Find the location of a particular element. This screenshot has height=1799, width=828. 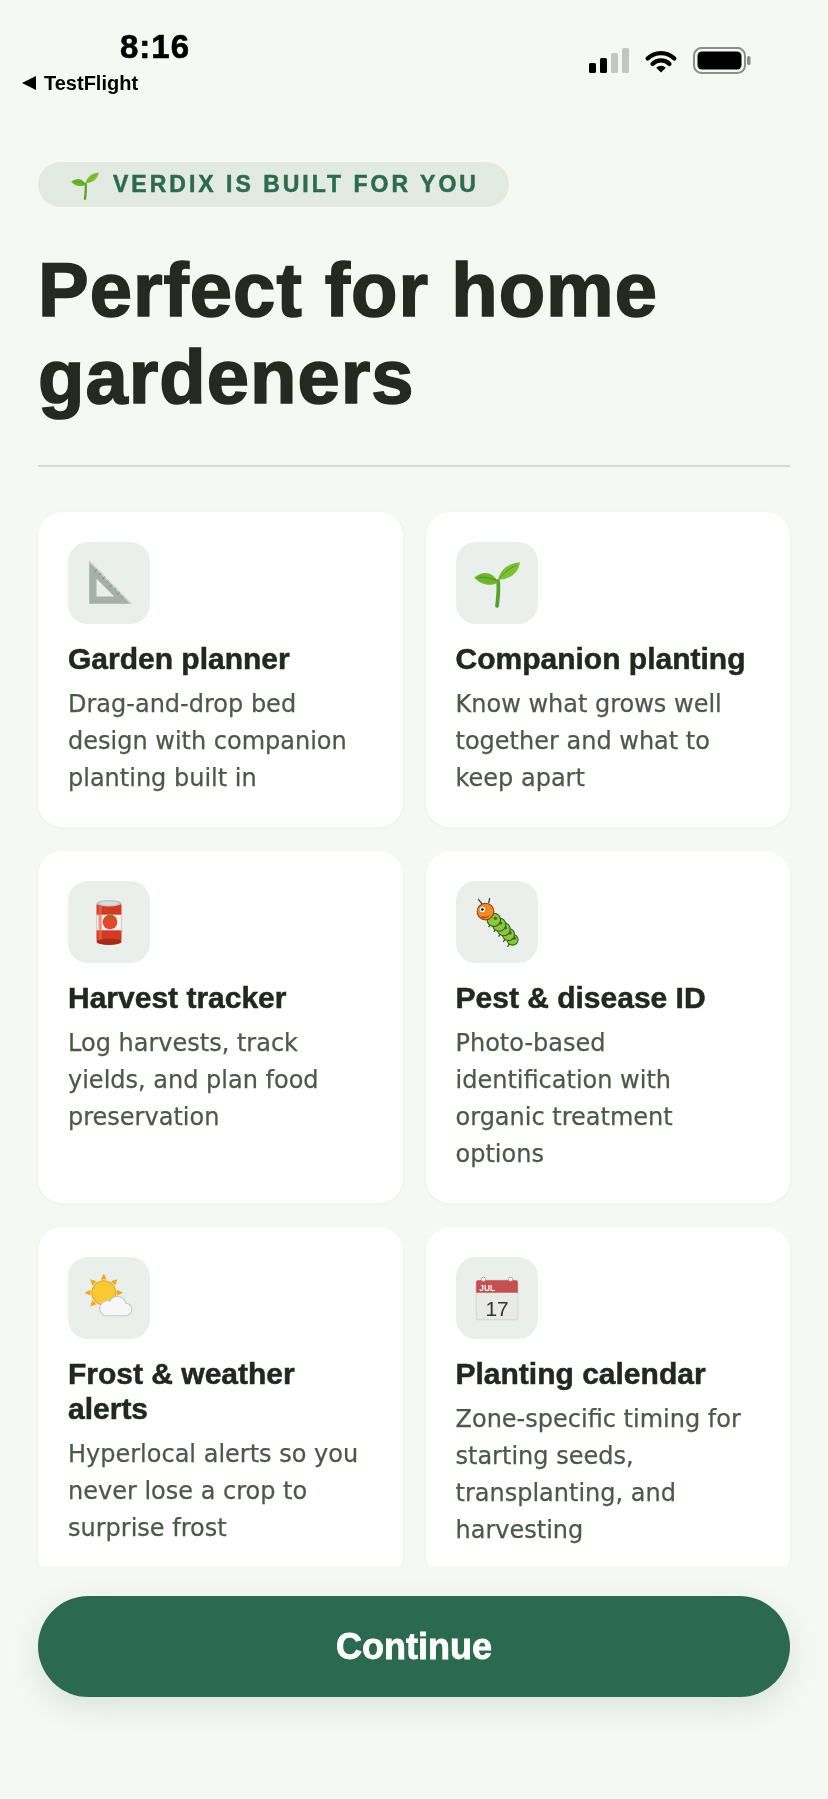

feature-title: Pest & disease ID is located at coordinates (581, 997).